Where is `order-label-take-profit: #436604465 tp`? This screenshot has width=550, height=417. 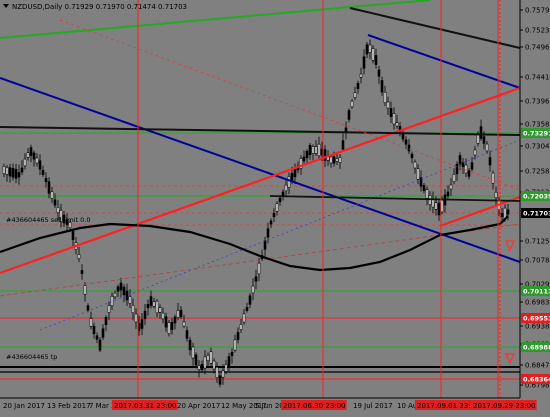 order-label-take-profit: #436604465 tp is located at coordinates (31, 357).